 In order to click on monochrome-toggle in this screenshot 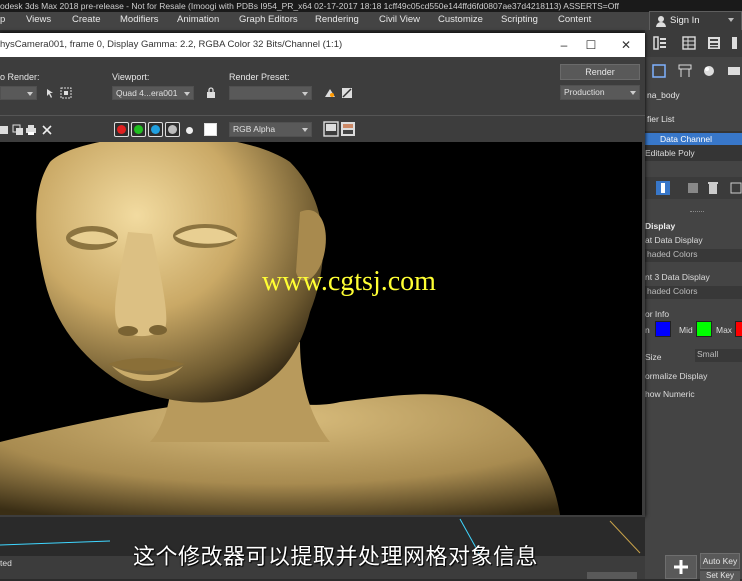, I will do `click(189, 130)`.